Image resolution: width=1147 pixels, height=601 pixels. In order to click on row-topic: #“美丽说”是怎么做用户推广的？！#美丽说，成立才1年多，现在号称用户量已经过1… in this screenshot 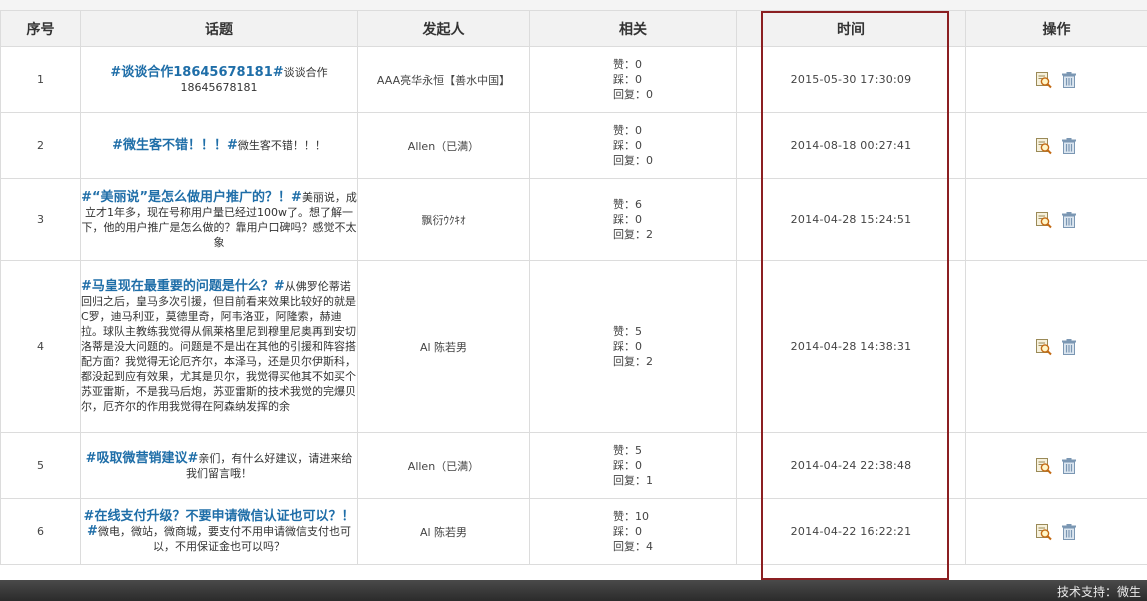, I will do `click(219, 219)`.